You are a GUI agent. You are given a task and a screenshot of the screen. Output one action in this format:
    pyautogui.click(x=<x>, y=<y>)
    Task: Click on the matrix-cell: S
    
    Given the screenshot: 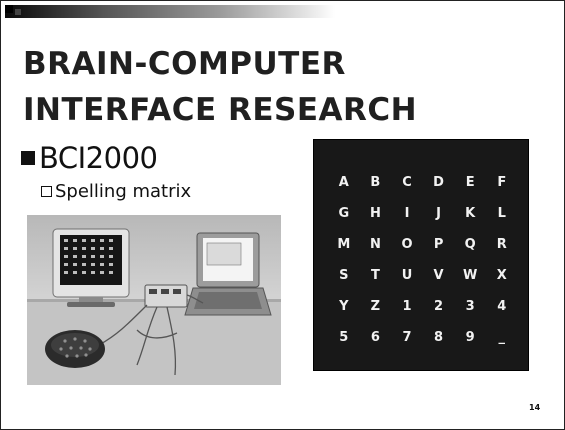 What is the action you would take?
    pyautogui.click(x=344, y=275)
    